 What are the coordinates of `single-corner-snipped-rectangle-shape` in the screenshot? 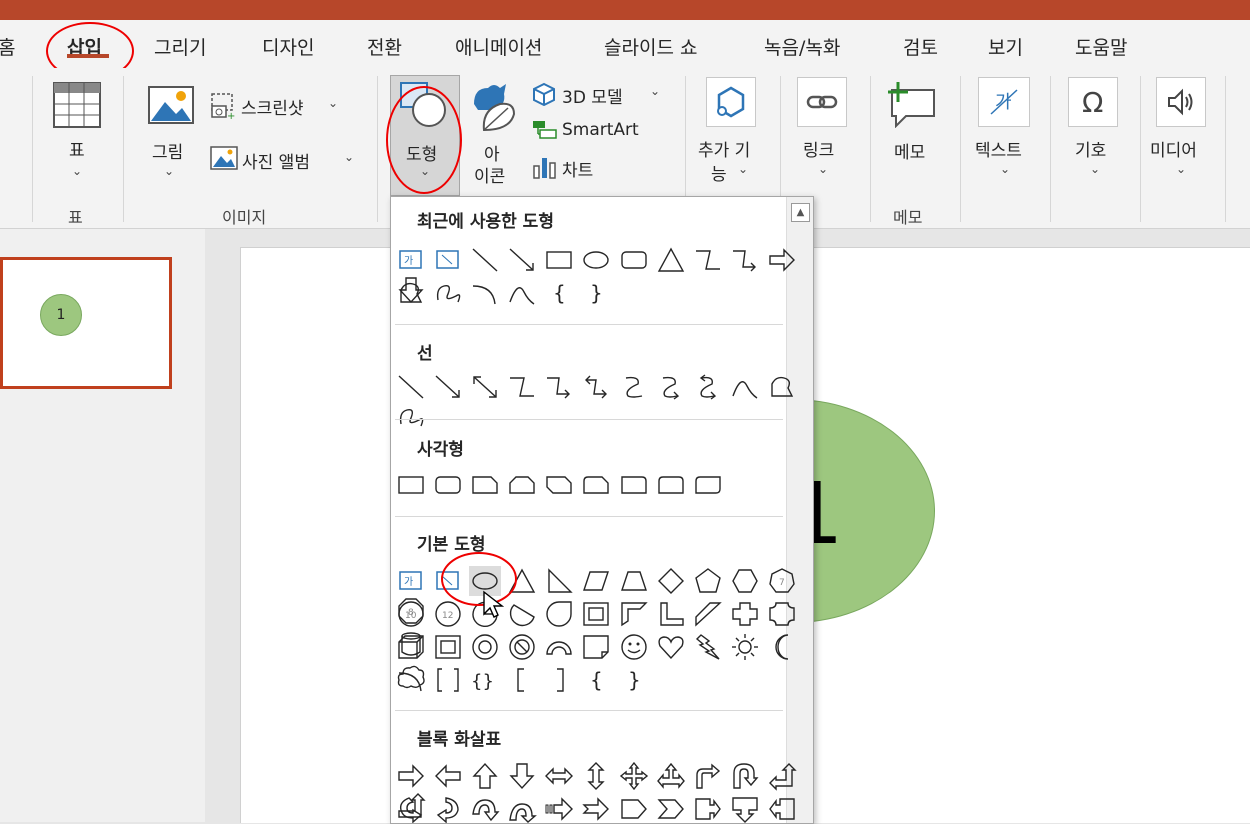 It's located at (485, 485).